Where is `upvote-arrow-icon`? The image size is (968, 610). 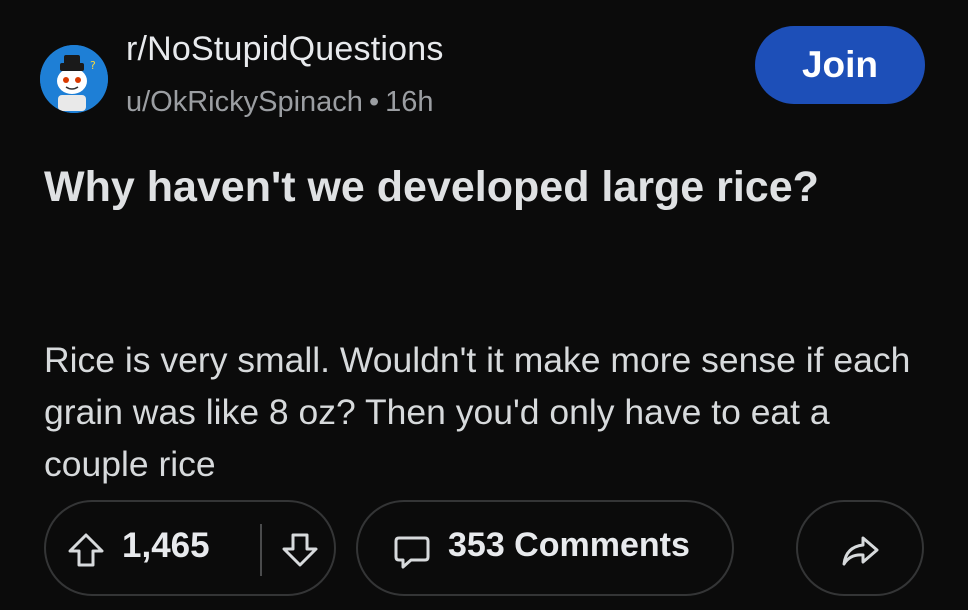
upvote-arrow-icon is located at coordinates (86, 550).